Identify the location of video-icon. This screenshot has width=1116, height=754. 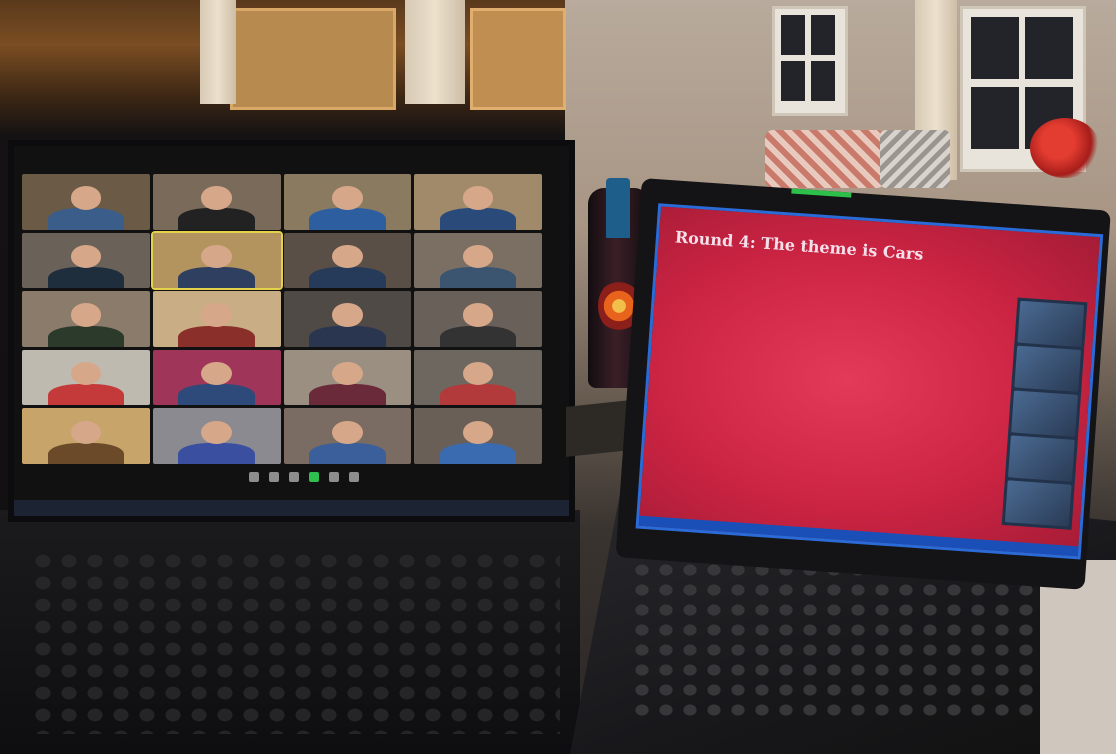
(274, 477).